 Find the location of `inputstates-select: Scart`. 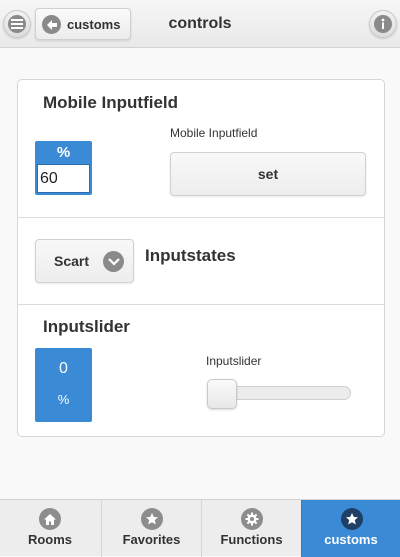

inputstates-select: Scart is located at coordinates (84, 261).